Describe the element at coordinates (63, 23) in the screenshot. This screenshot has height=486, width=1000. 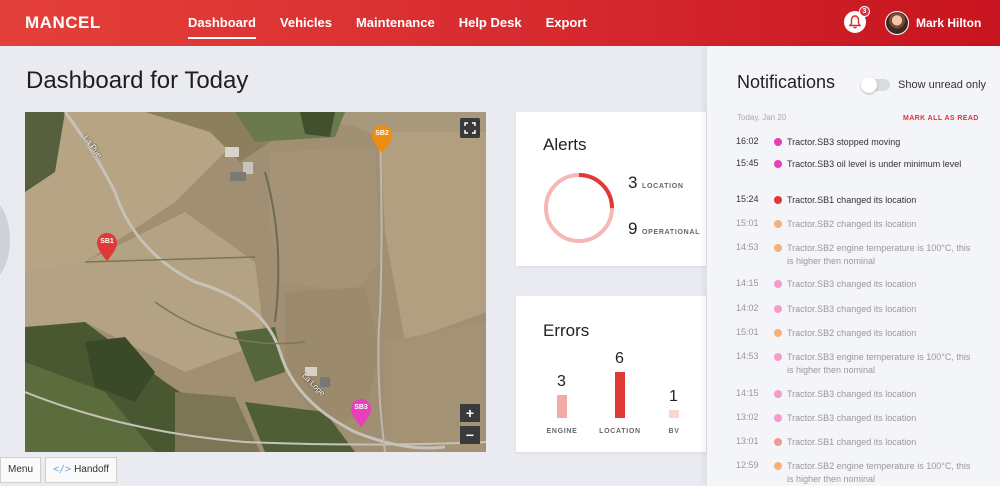
I see `brand-logo: MANCEL` at that location.